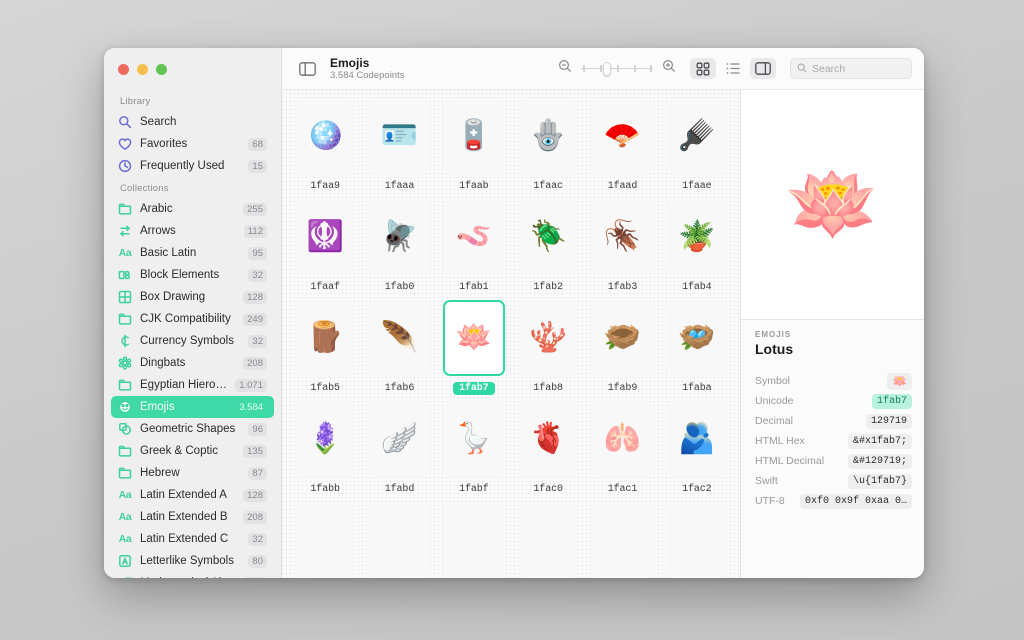 This screenshot has height=640, width=1024. I want to click on slider-knob, so click(607, 68).